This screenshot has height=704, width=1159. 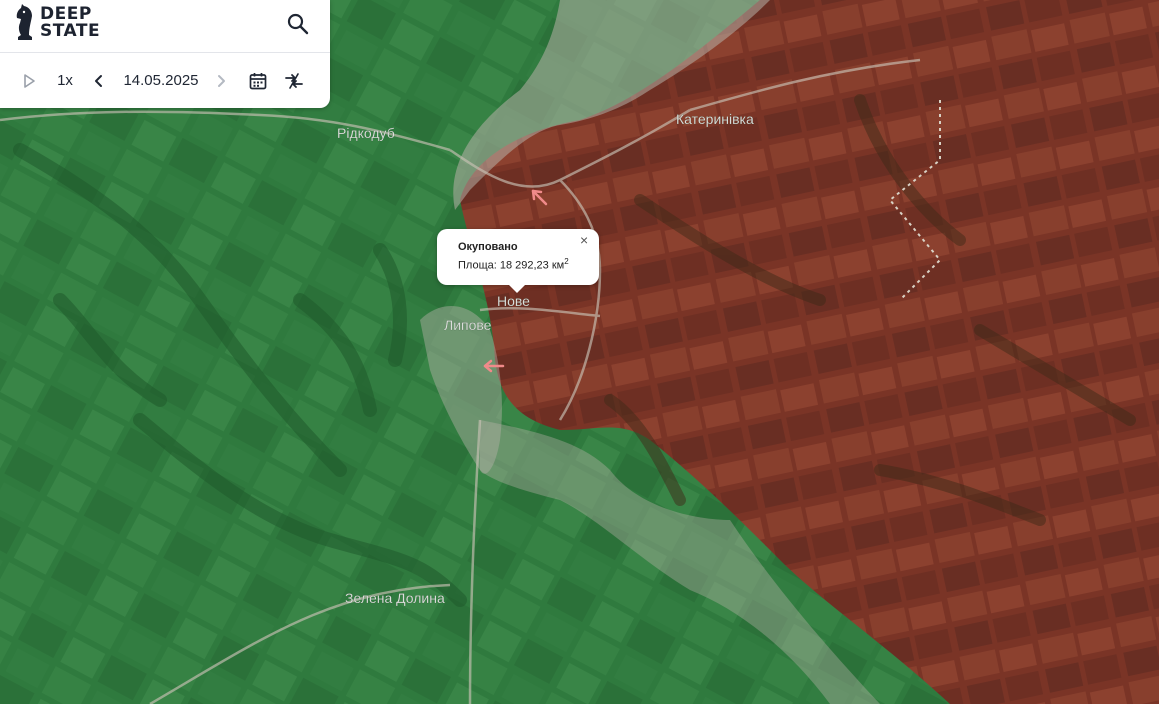 I want to click on speed-button: 1x, so click(x=65, y=80).